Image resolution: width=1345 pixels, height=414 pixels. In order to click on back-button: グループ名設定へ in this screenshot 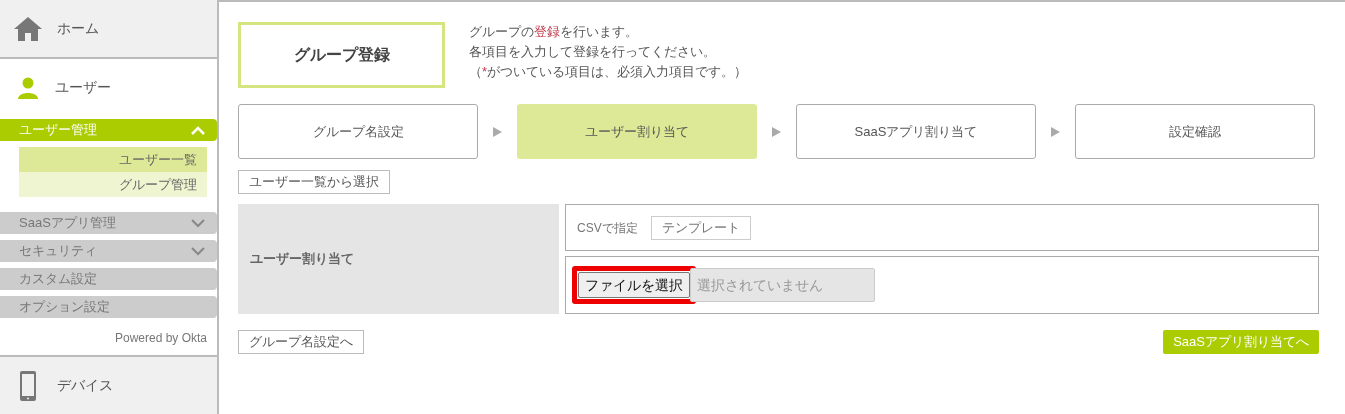, I will do `click(301, 342)`.